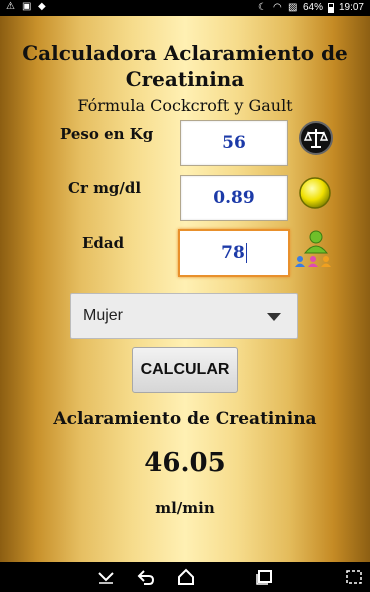 The width and height of the screenshot is (370, 592). What do you see at coordinates (146, 577) in the screenshot?
I see `back-icon` at bounding box center [146, 577].